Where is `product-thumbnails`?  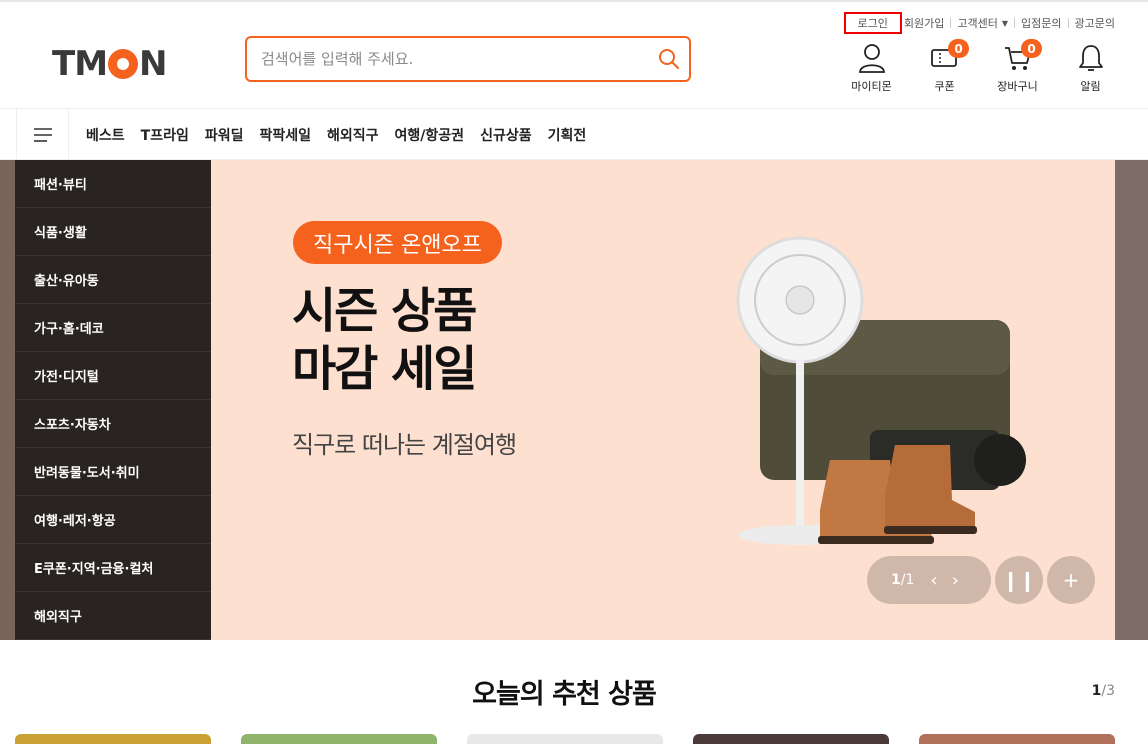
product-thumbnails is located at coordinates (565, 739).